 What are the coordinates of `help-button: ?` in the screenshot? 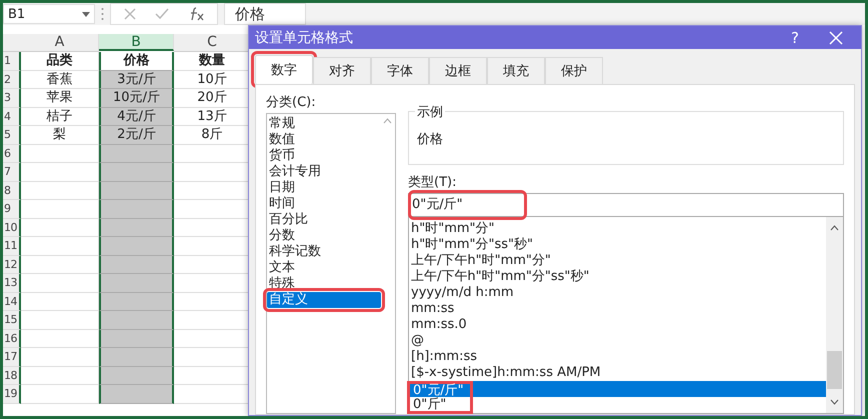 It's located at (795, 37).